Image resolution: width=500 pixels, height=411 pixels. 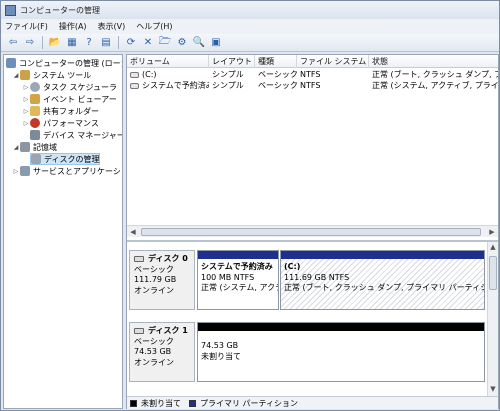 I want to click on disk-name: ディスク 1, so click(x=168, y=330).